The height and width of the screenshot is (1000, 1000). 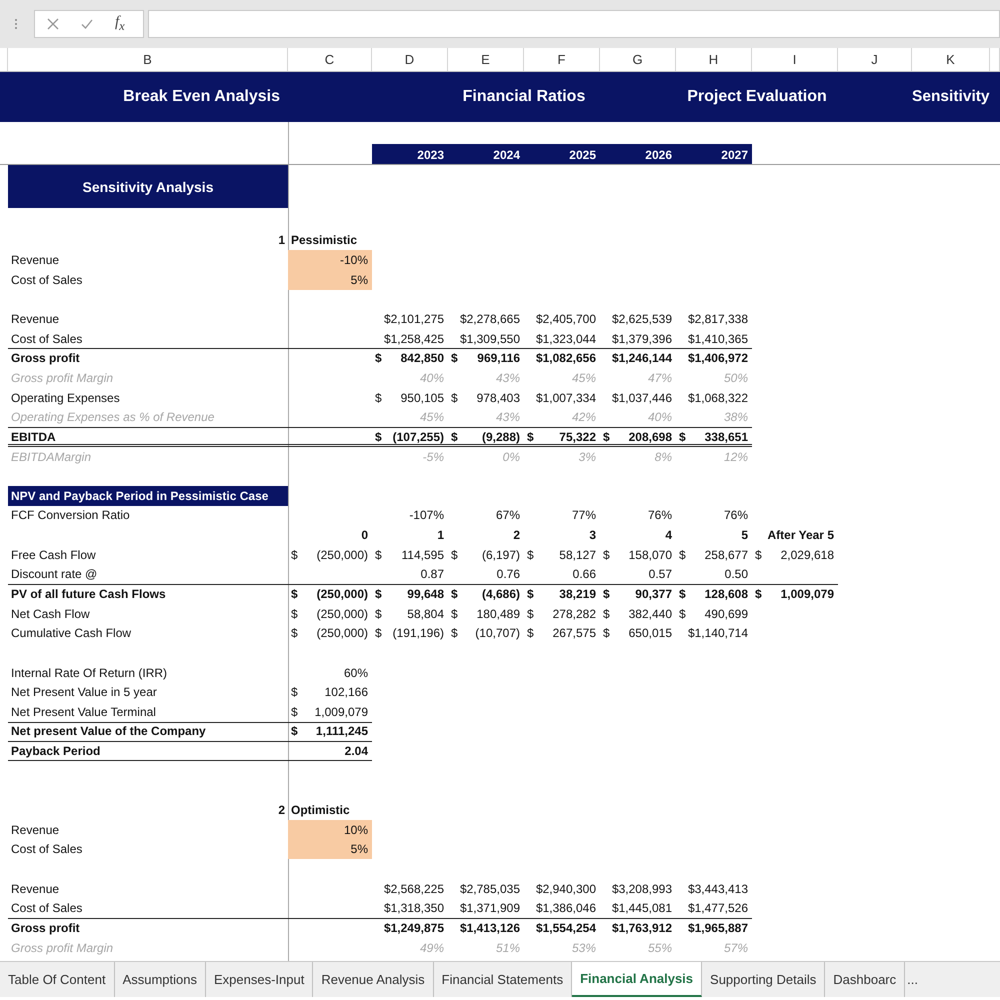 What do you see at coordinates (87, 24) in the screenshot?
I see `check-icon` at bounding box center [87, 24].